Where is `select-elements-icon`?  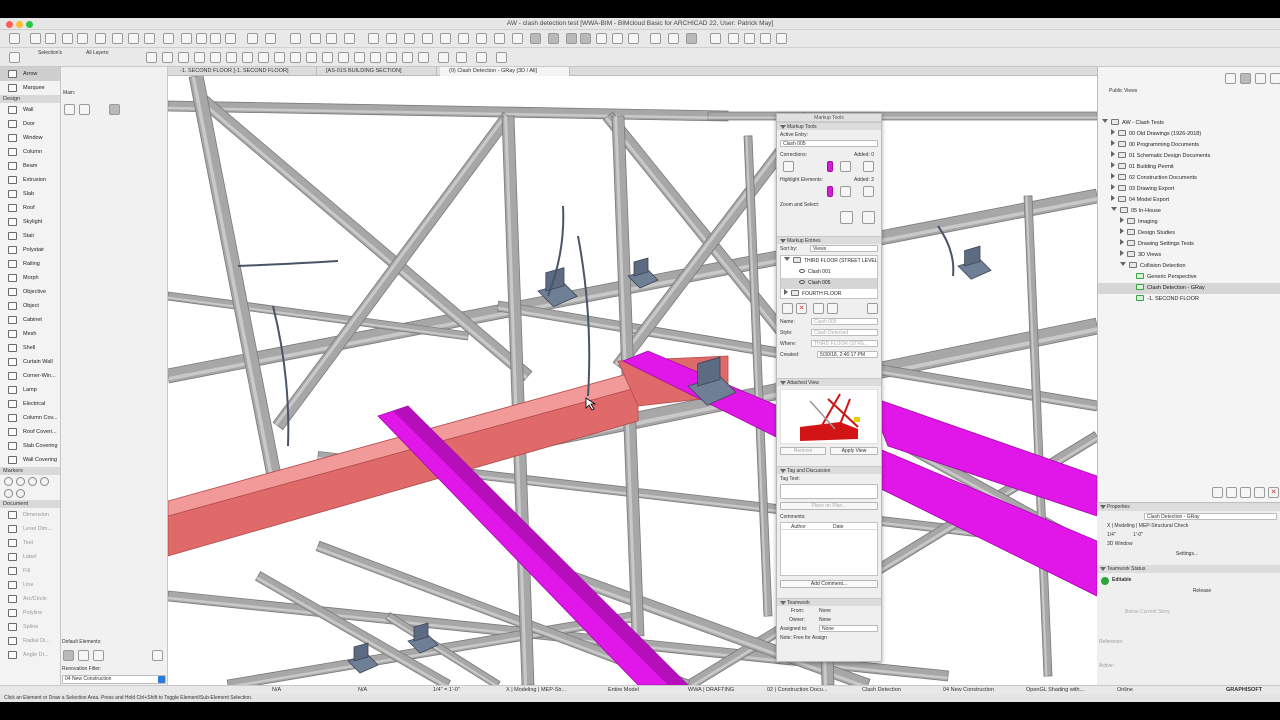 select-elements-icon is located at coordinates (868, 217).